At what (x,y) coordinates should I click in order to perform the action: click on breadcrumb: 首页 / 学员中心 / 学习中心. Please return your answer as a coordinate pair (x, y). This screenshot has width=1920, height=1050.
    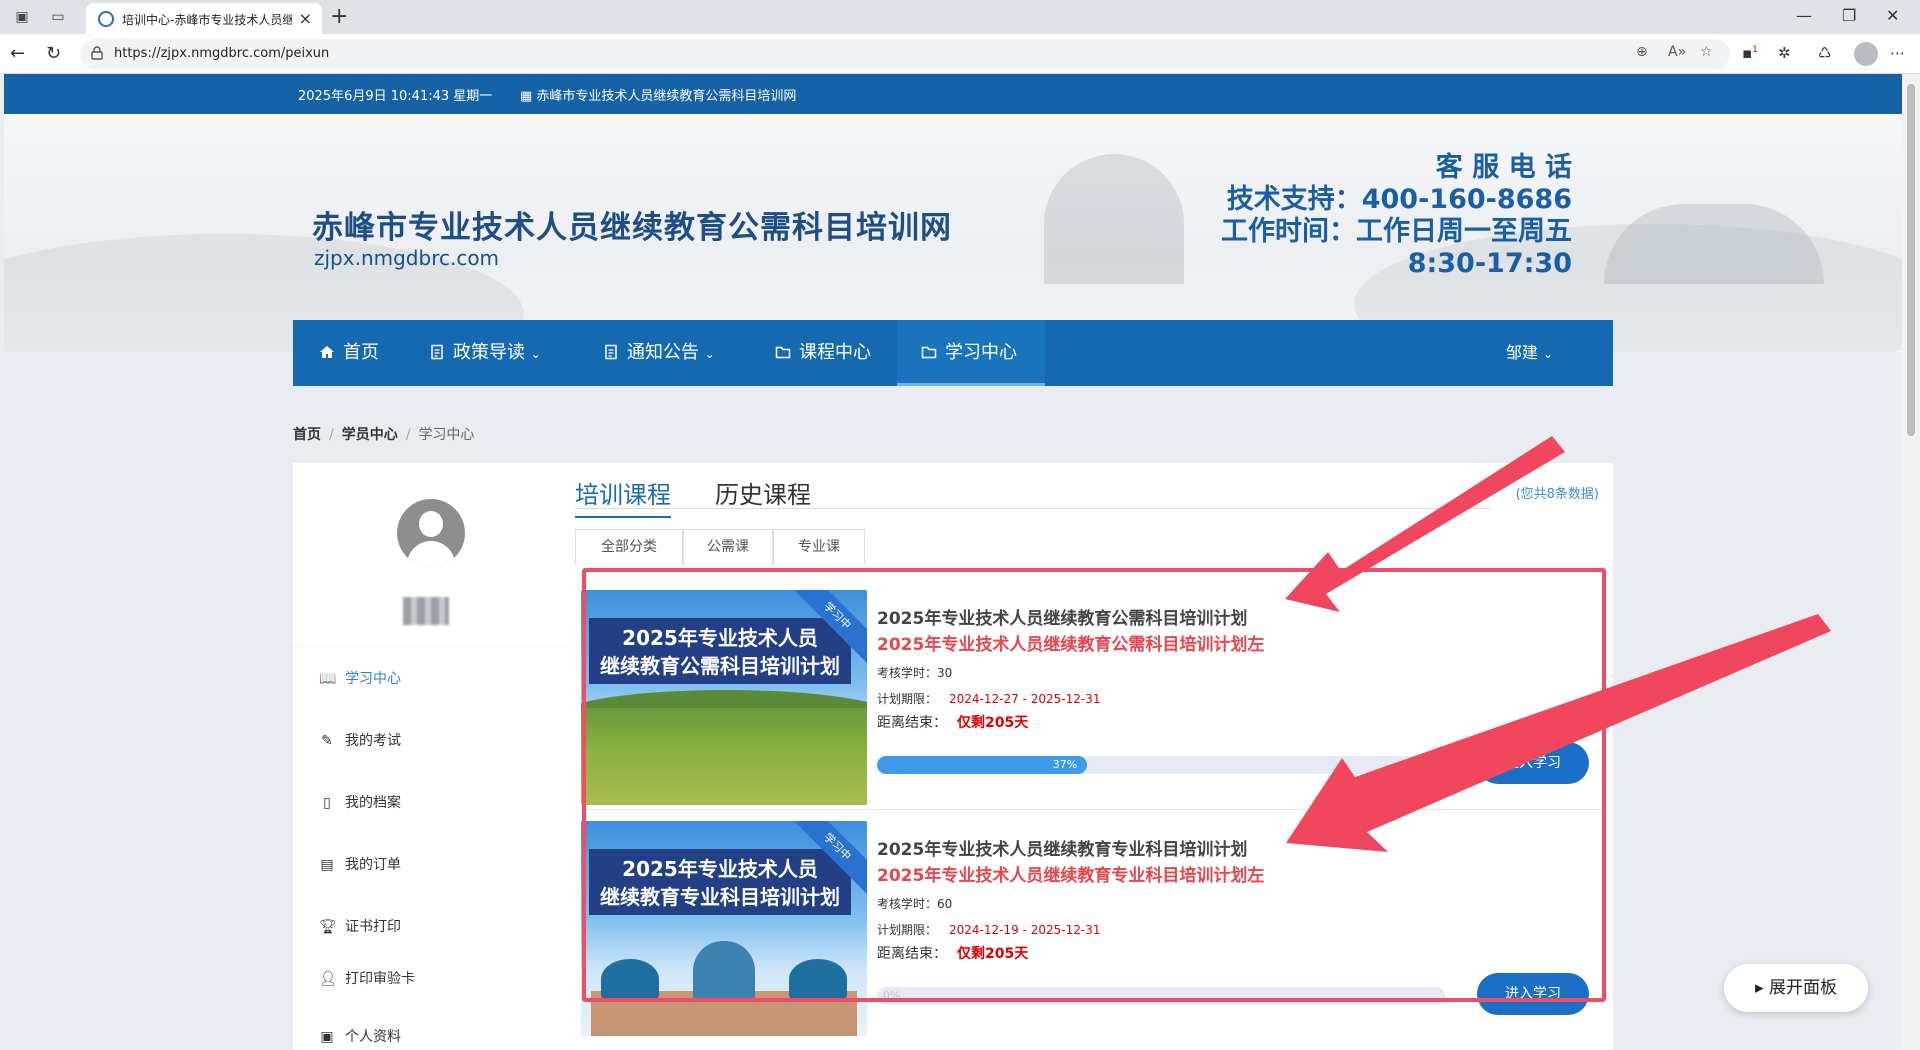
    Looking at the image, I should click on (383, 434).